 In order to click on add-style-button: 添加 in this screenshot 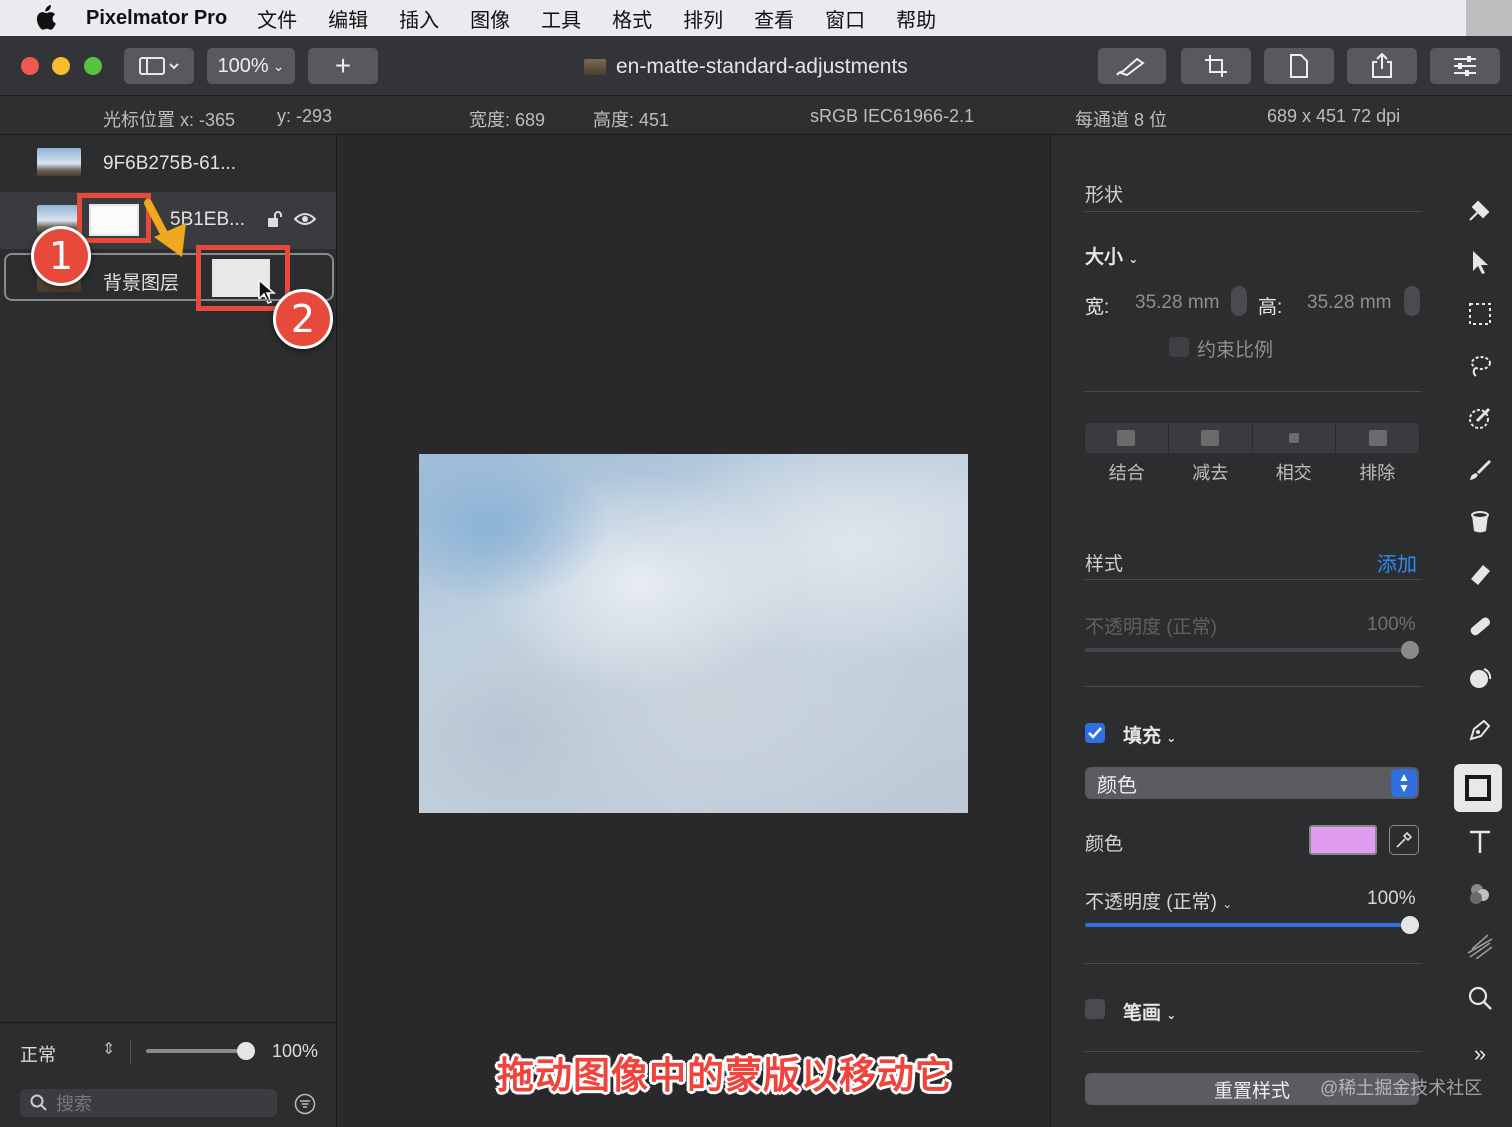, I will do `click(1397, 562)`.